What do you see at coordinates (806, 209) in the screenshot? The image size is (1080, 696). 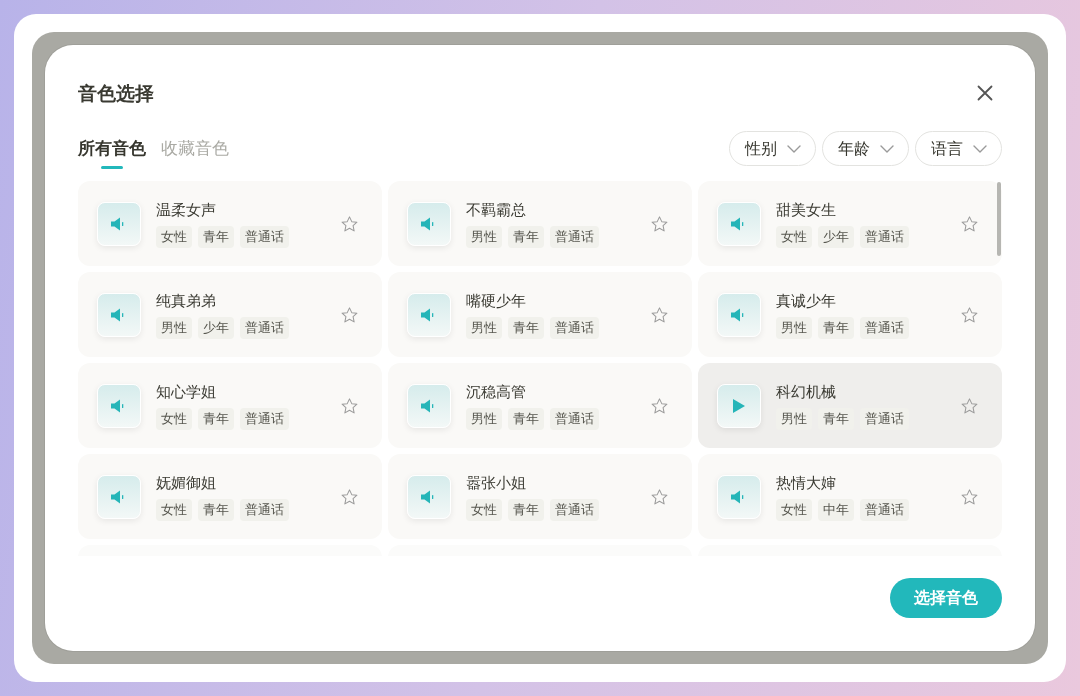 I see `voice-name: 甜美女生` at bounding box center [806, 209].